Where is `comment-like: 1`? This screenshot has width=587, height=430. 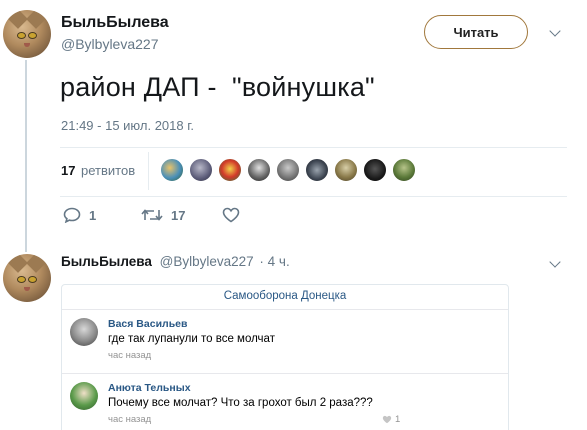
comment-like: 1 is located at coordinates (391, 419).